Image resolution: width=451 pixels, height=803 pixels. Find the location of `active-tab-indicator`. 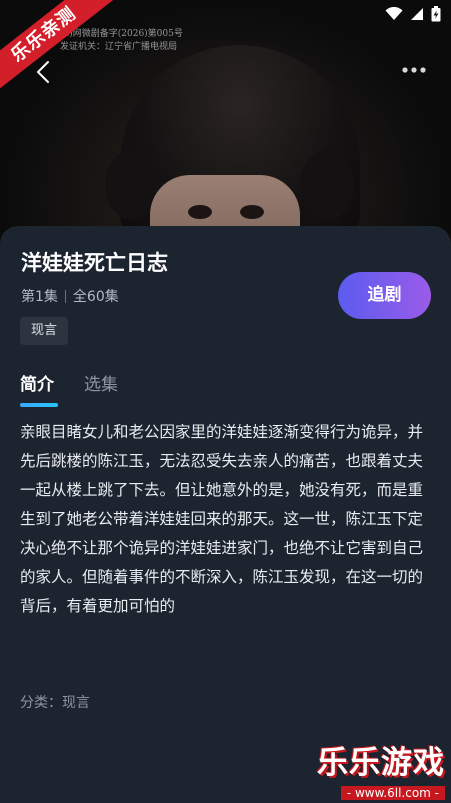

active-tab-indicator is located at coordinates (39, 405).